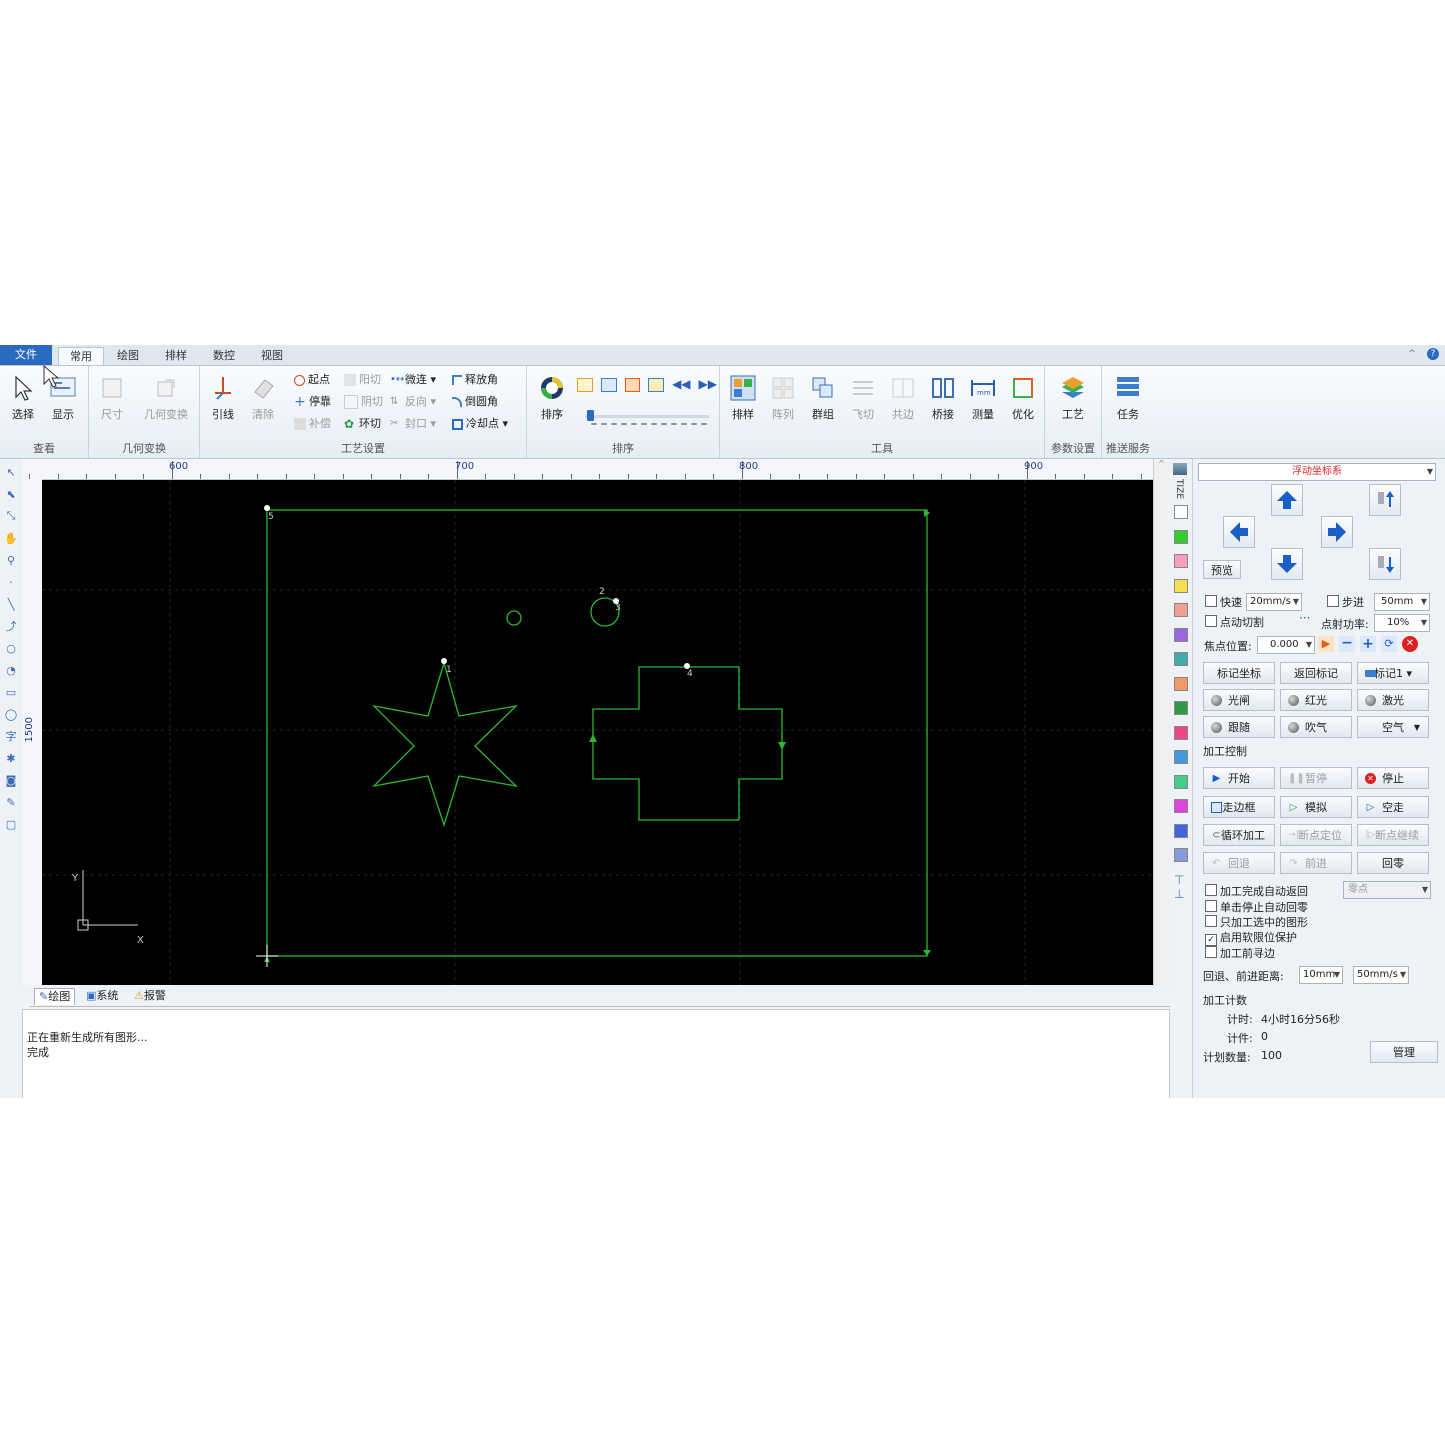  What do you see at coordinates (656, 385) in the screenshot?
I see `sort-mode-4-icon` at bounding box center [656, 385].